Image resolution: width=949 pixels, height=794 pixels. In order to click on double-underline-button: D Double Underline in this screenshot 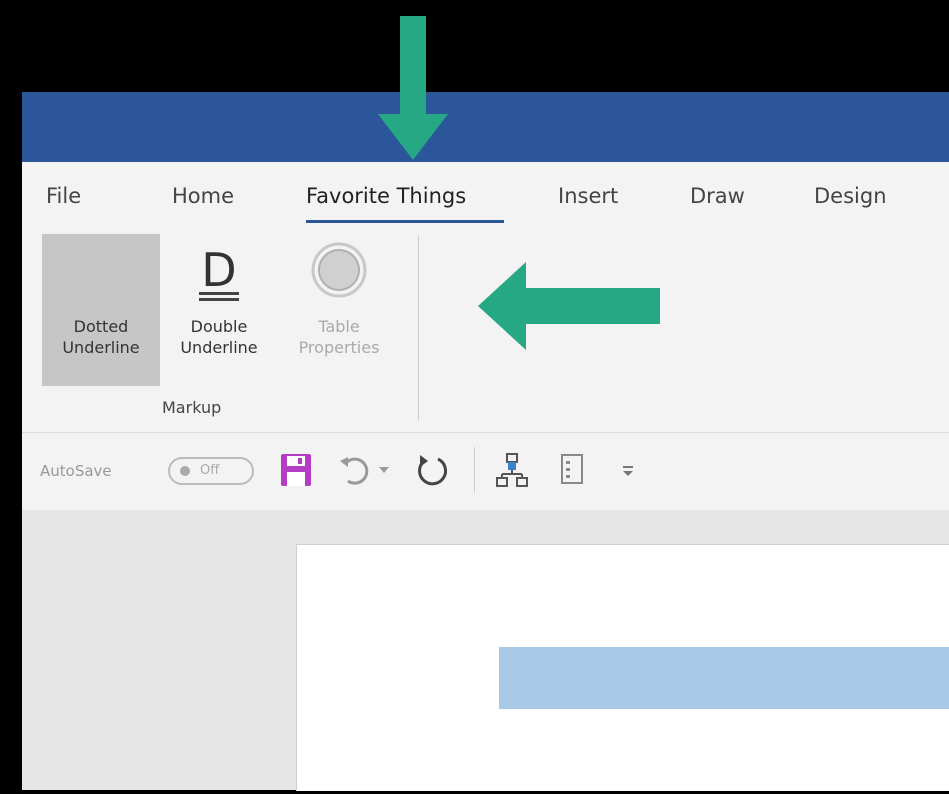, I will do `click(219, 310)`.